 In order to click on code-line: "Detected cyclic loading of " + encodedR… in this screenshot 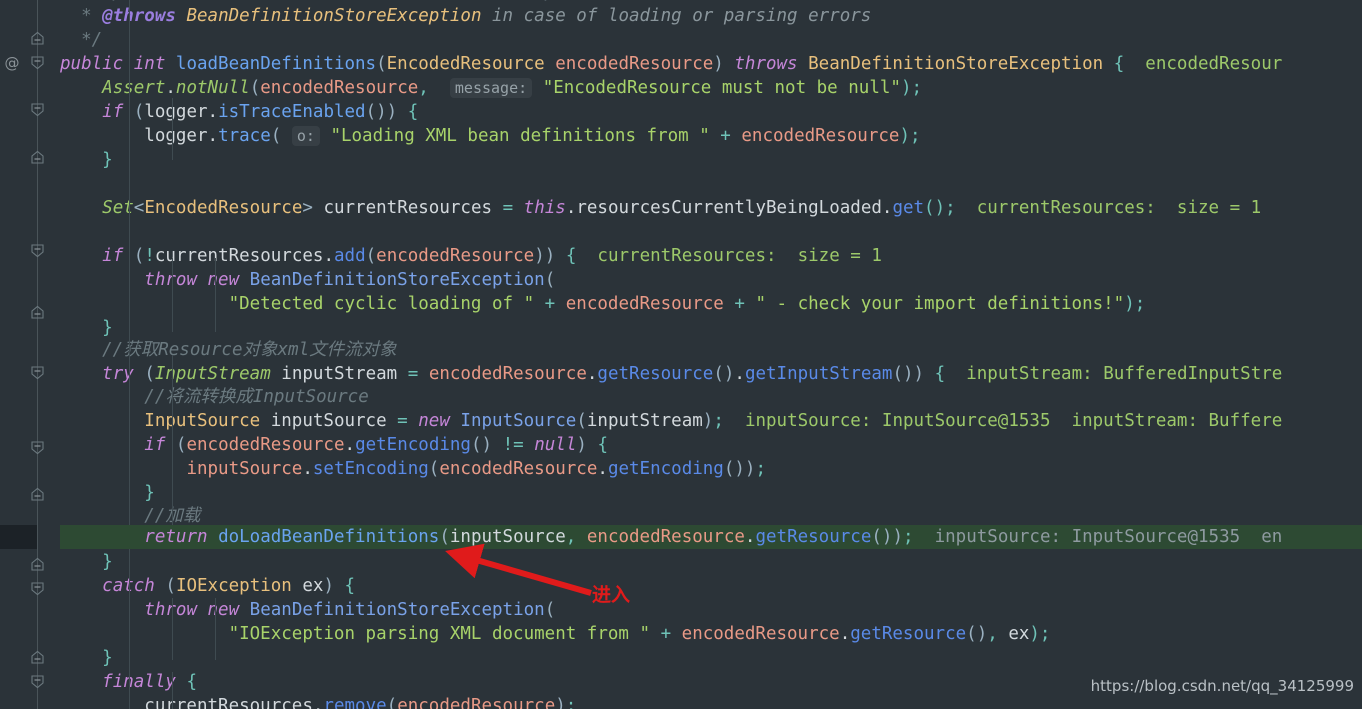, I will do `click(681, 304)`.